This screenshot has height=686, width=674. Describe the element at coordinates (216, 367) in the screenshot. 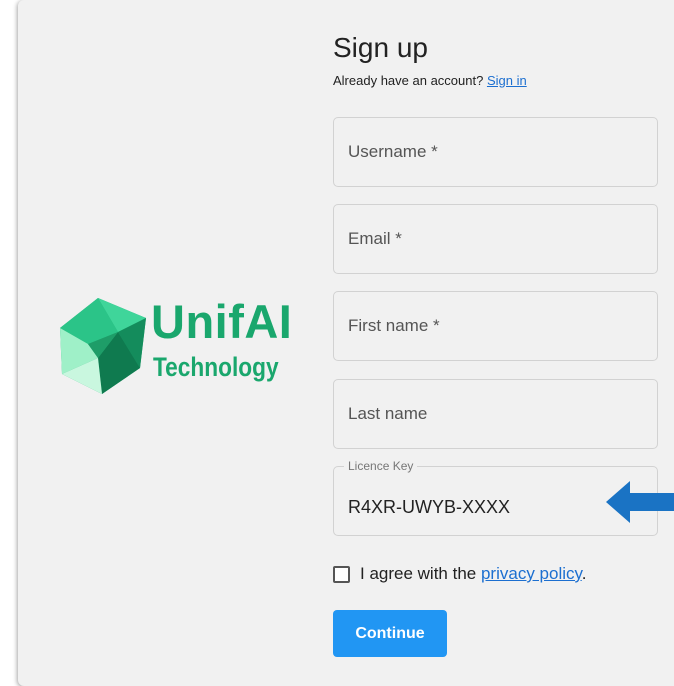

I see `brand-subtitle: Technology` at that location.